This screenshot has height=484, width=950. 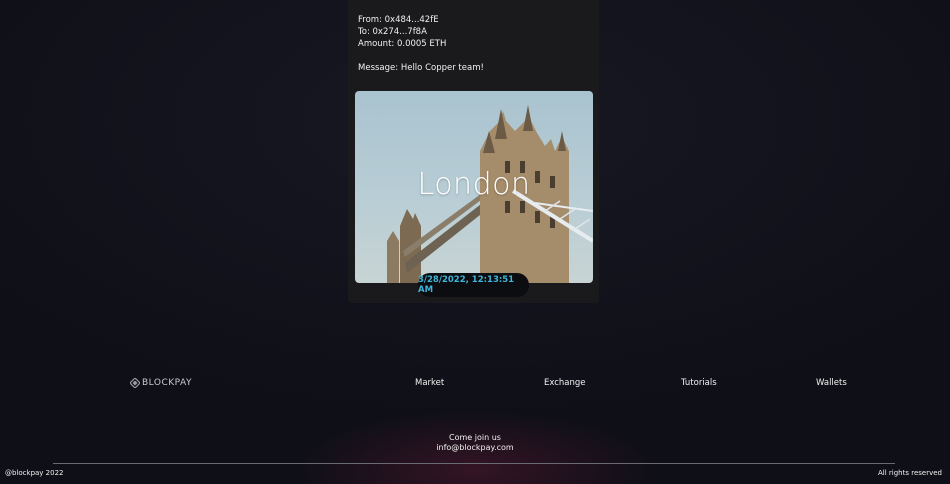 What do you see at coordinates (402, 44) in the screenshot?
I see `amount: Amount: 0.0005 ETH` at bounding box center [402, 44].